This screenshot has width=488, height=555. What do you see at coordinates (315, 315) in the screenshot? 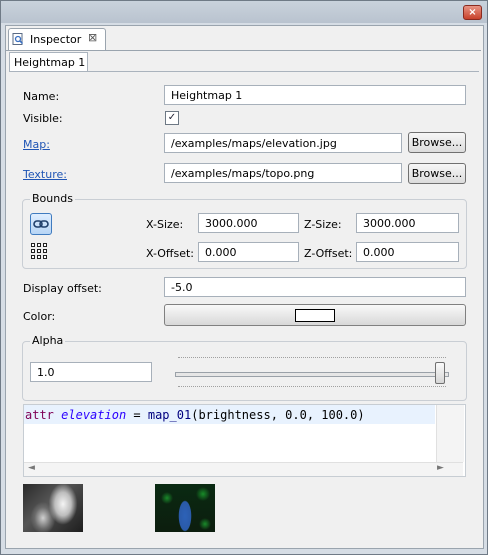
I see `color-swatch` at bounding box center [315, 315].